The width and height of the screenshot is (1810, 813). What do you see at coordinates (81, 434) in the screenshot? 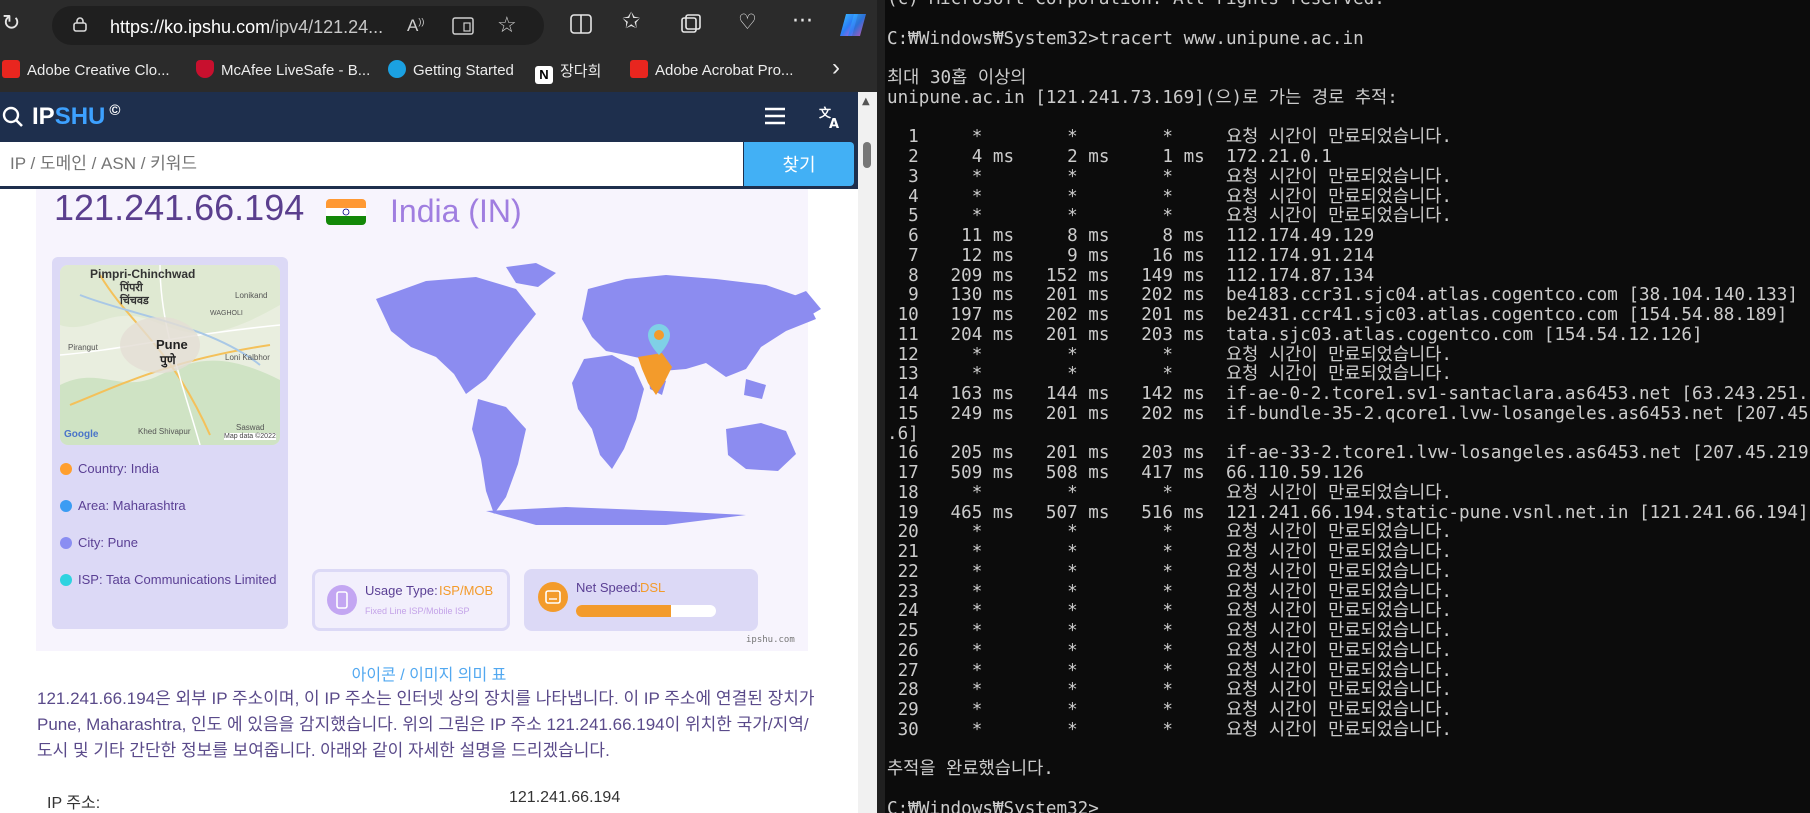
I see `map-attribution: Google` at bounding box center [81, 434].